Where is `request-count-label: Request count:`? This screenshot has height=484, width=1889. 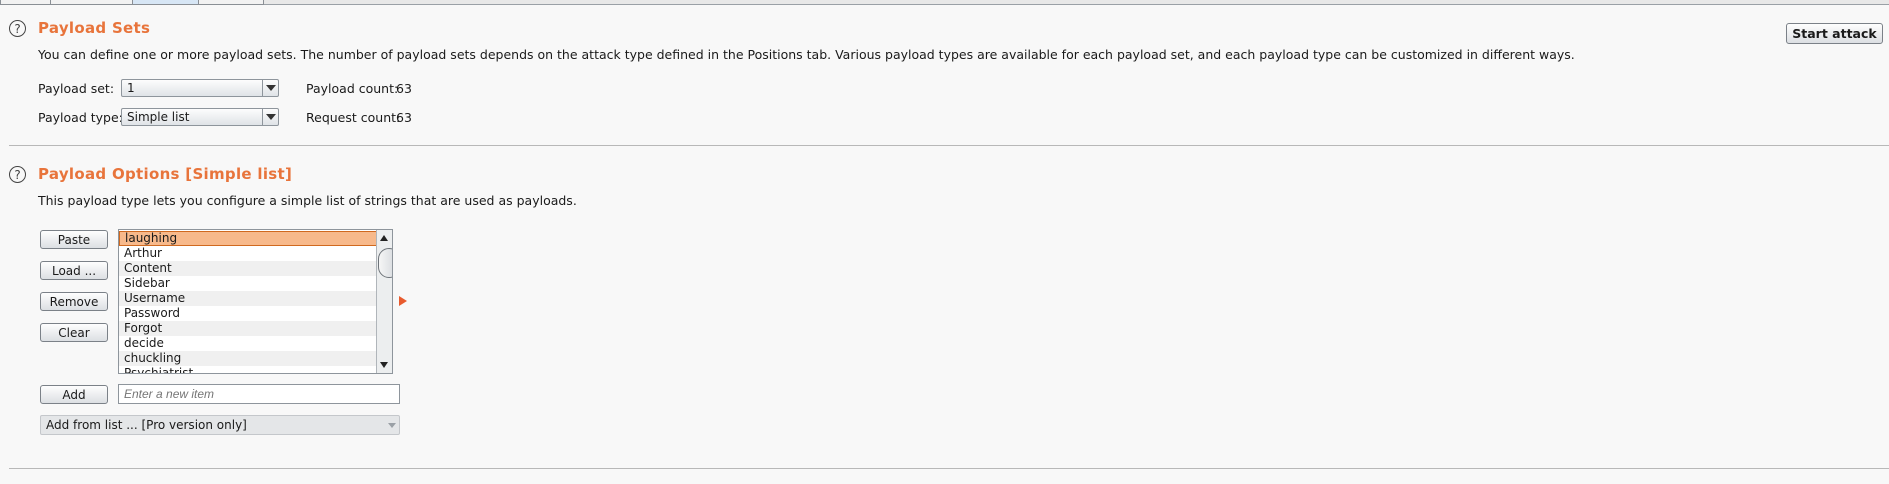 request-count-label: Request count: is located at coordinates (353, 117).